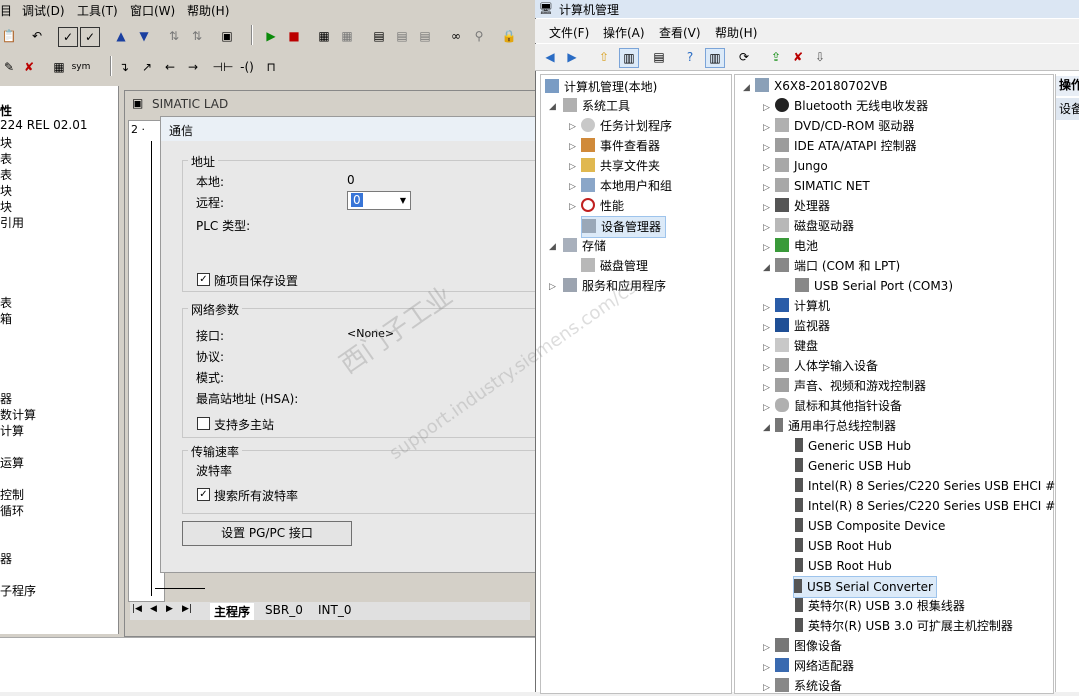 The height and width of the screenshot is (696, 1079). What do you see at coordinates (821, 86) in the screenshot?
I see `device-root: X6X8-20180702VB` at bounding box center [821, 86].